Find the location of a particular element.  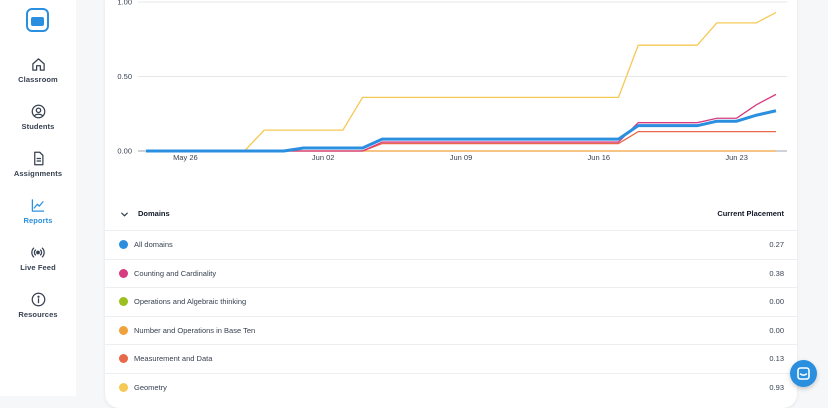

nav-label: Reports is located at coordinates (38, 220).